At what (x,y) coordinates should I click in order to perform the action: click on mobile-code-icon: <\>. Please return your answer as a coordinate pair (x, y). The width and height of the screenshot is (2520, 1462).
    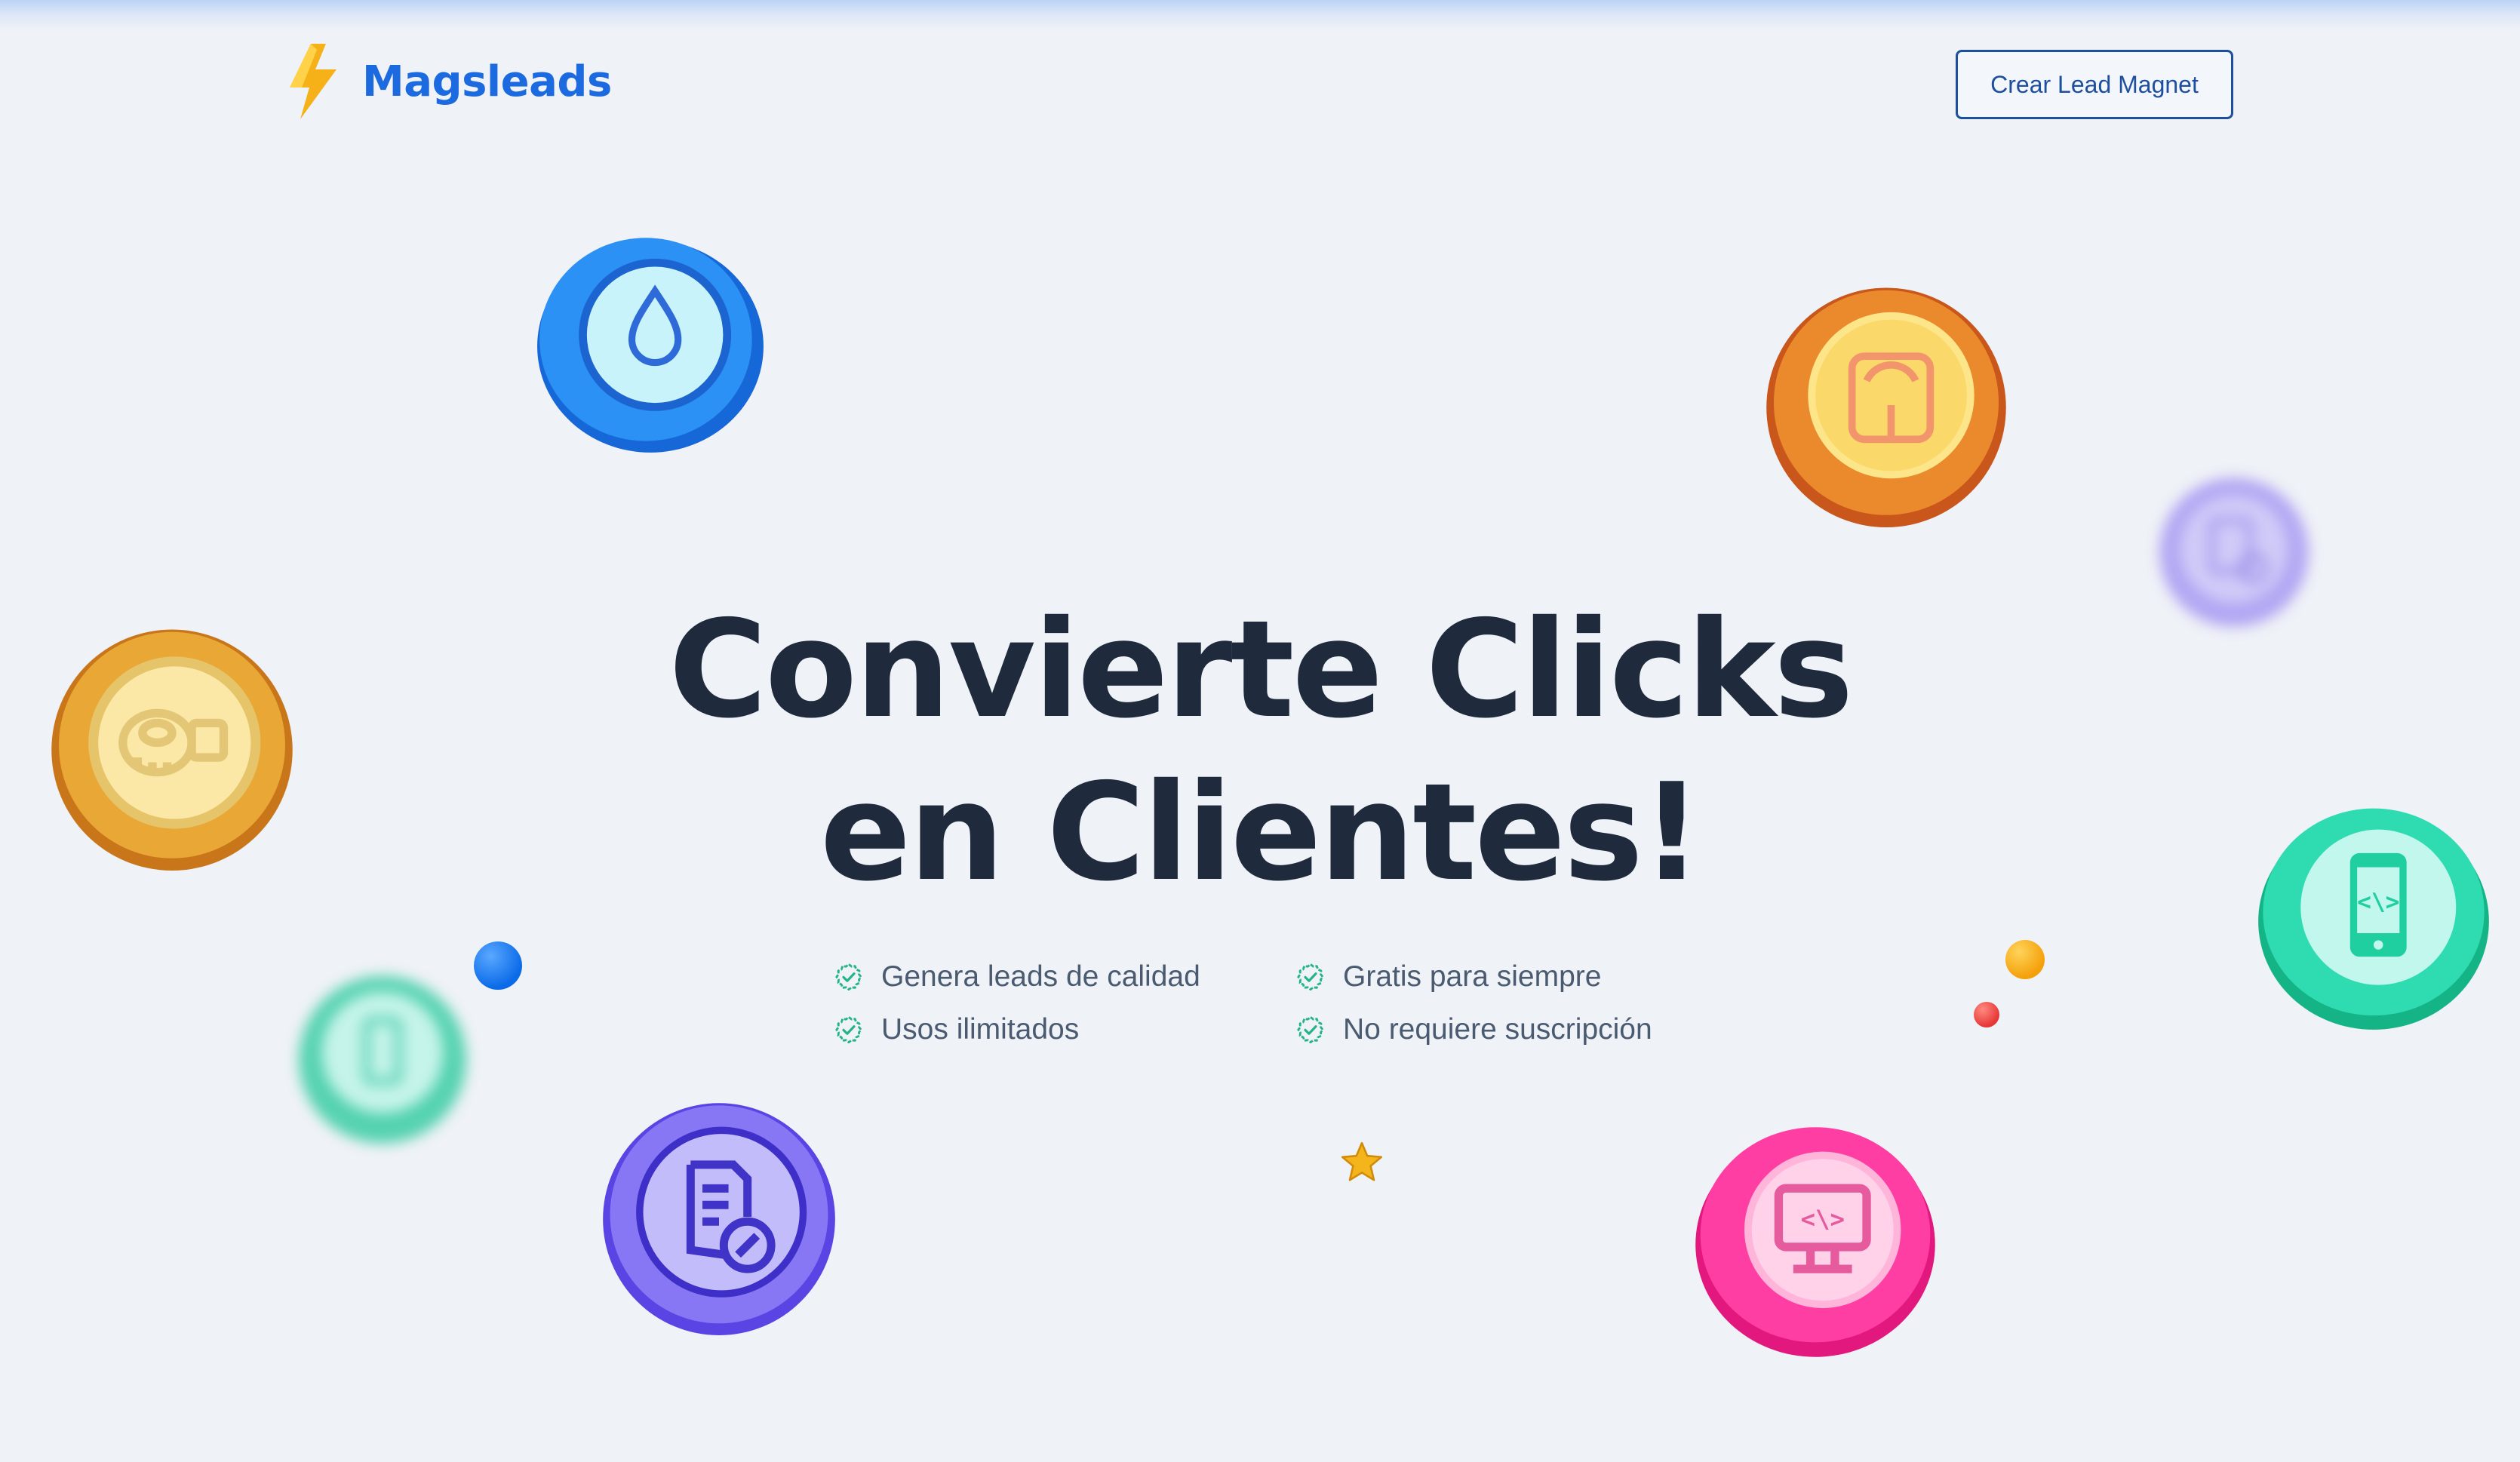
    Looking at the image, I should click on (2378, 904).